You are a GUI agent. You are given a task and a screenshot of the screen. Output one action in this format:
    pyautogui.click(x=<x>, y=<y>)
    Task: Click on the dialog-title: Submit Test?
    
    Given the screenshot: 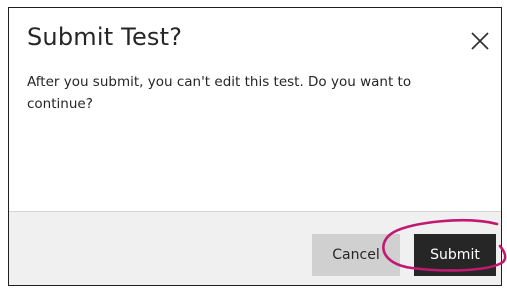 What is the action you would take?
    pyautogui.click(x=105, y=37)
    